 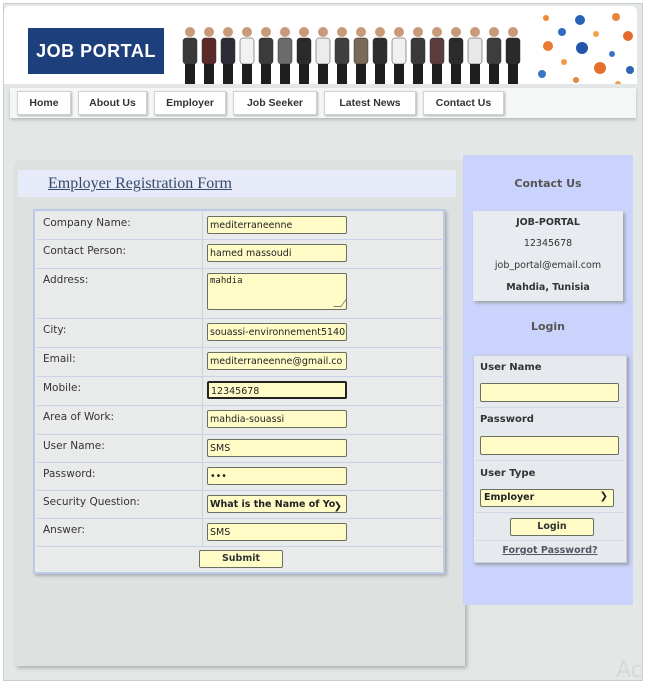 What do you see at coordinates (509, 497) in the screenshot?
I see `usertype-value: Employer` at bounding box center [509, 497].